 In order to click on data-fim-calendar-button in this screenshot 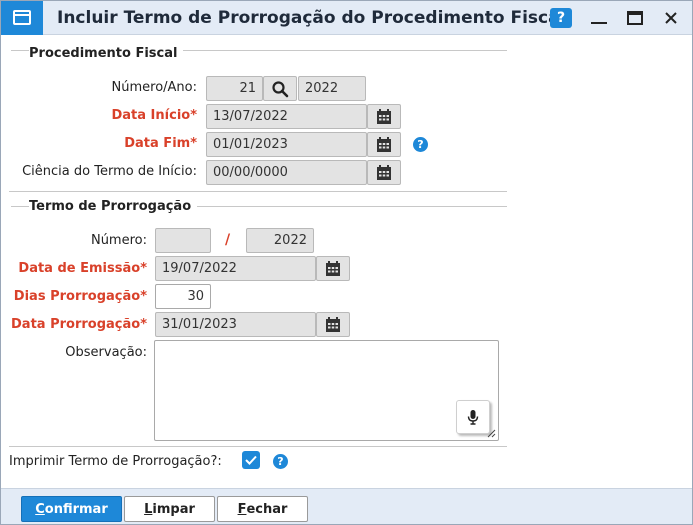, I will do `click(384, 144)`.